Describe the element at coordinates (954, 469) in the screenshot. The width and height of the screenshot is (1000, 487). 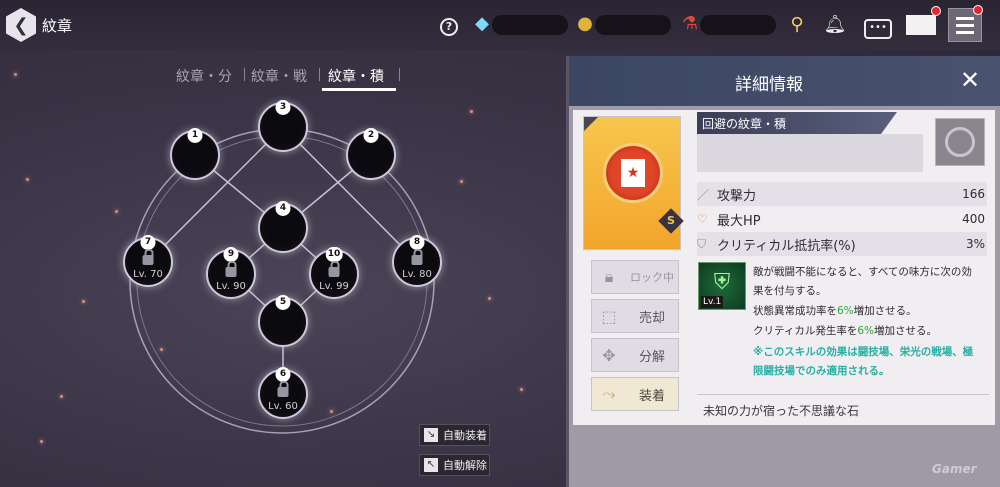
I see `watermark: Gamer` at that location.